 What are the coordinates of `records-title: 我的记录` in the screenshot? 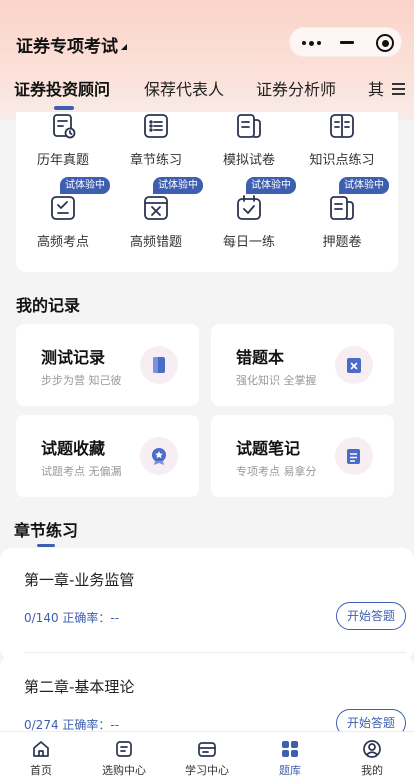 It's located at (48, 305).